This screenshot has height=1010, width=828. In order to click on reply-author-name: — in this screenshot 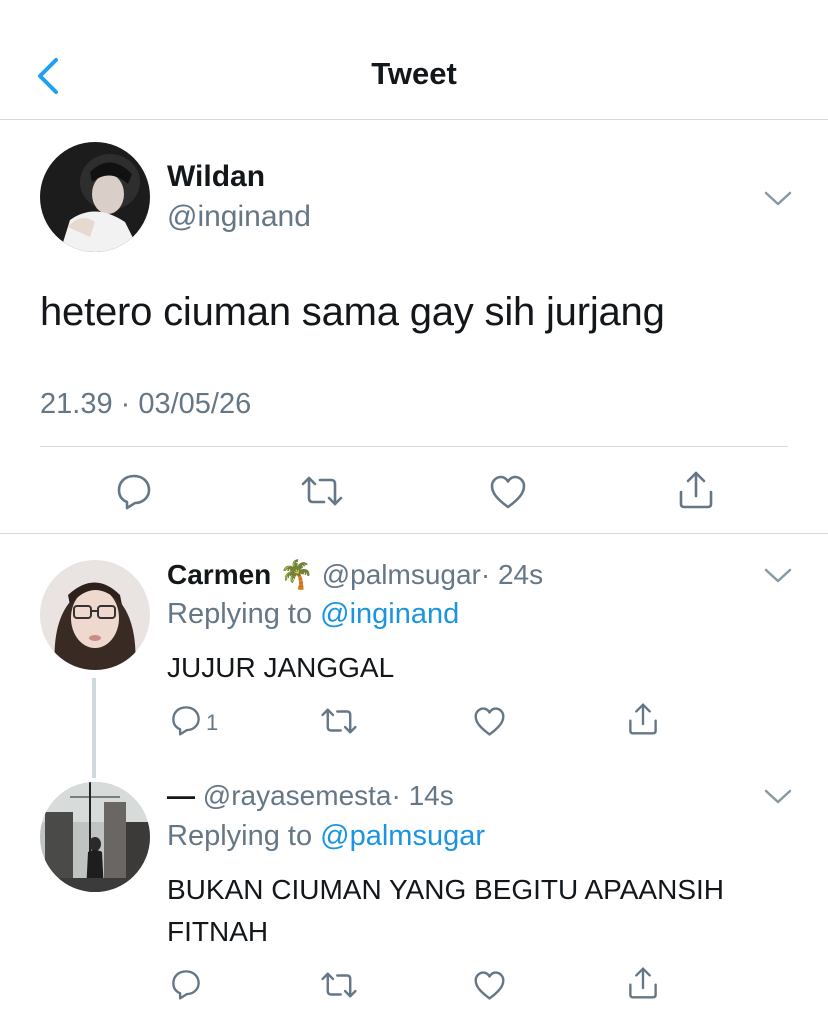, I will do `click(181, 795)`.